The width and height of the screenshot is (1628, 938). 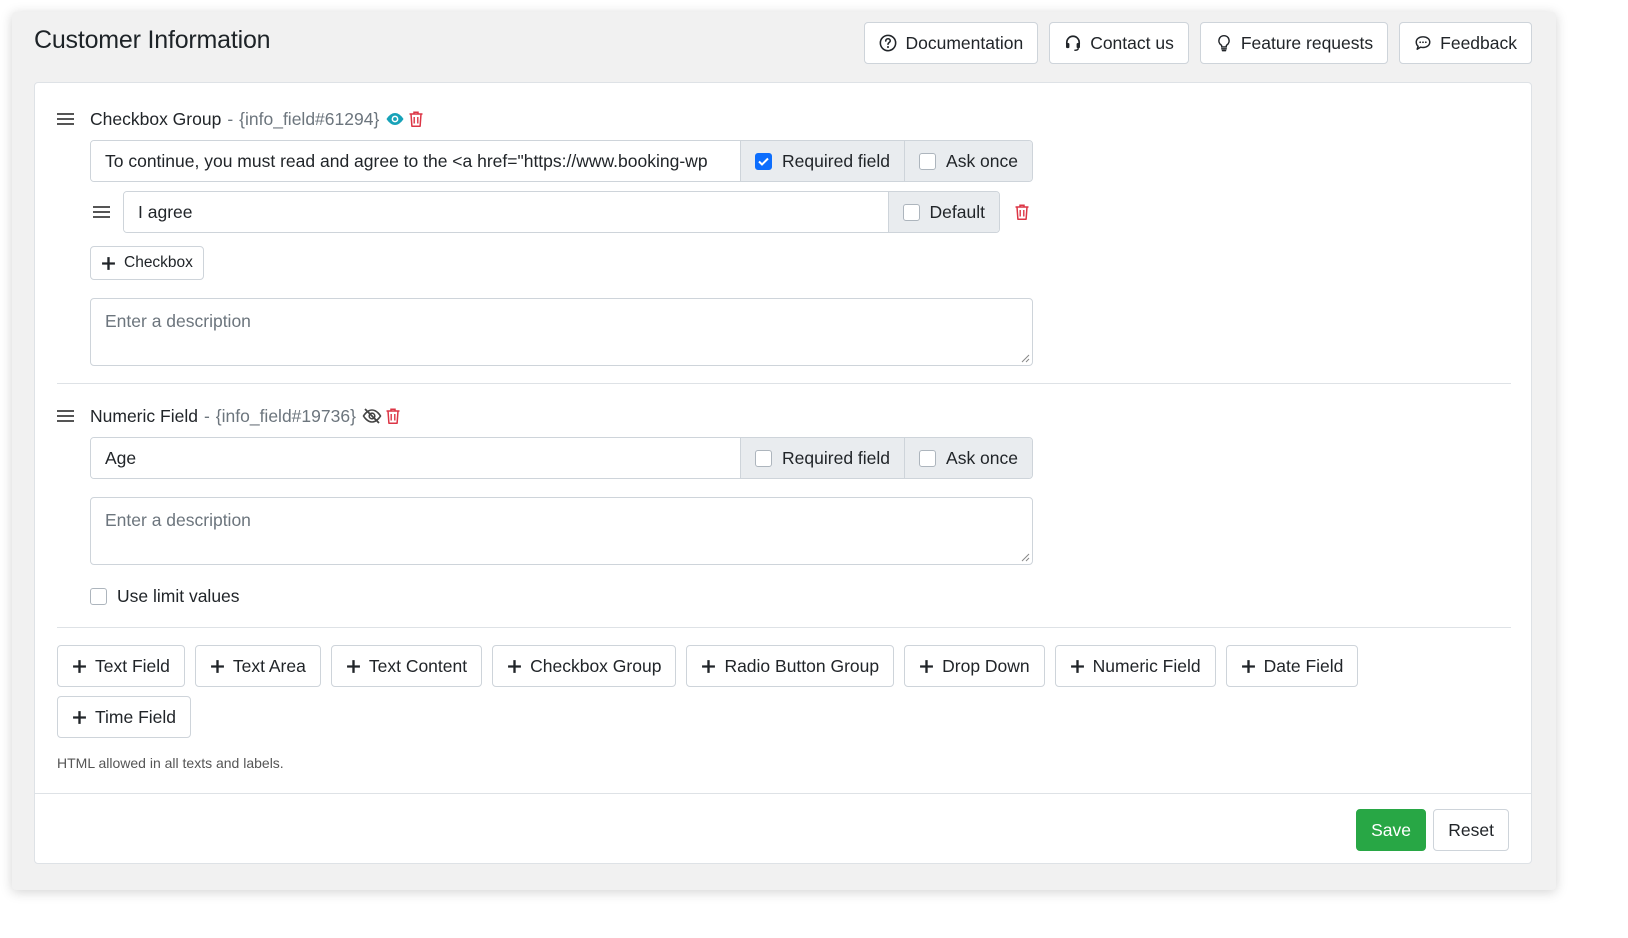 I want to click on add-radio-button-group-label: Radio Button Group, so click(x=802, y=665).